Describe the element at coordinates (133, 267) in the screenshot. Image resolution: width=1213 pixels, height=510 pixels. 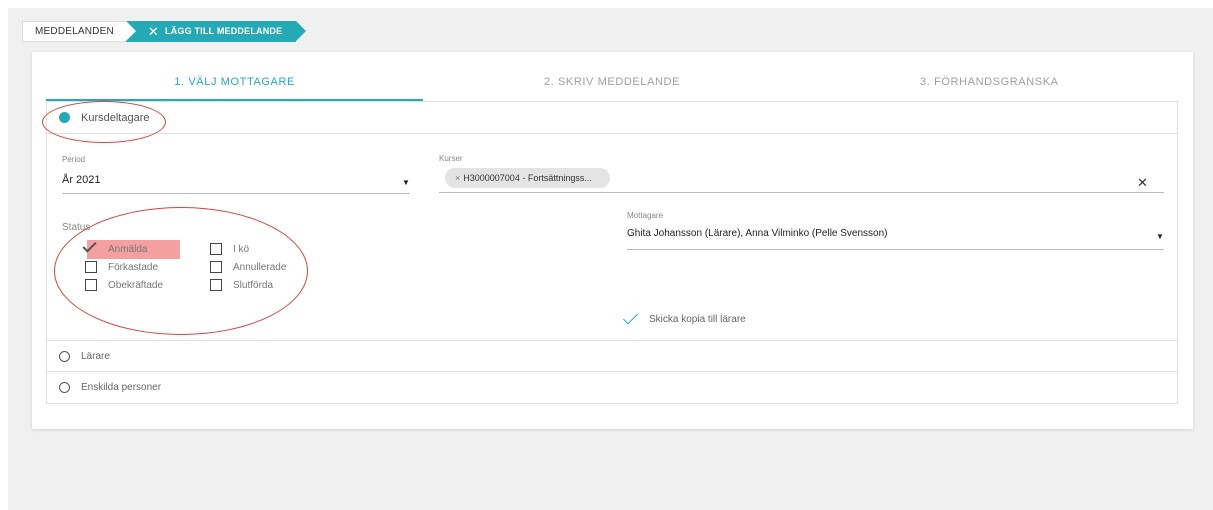
I see `status-forkastade-label: Förkastade` at that location.